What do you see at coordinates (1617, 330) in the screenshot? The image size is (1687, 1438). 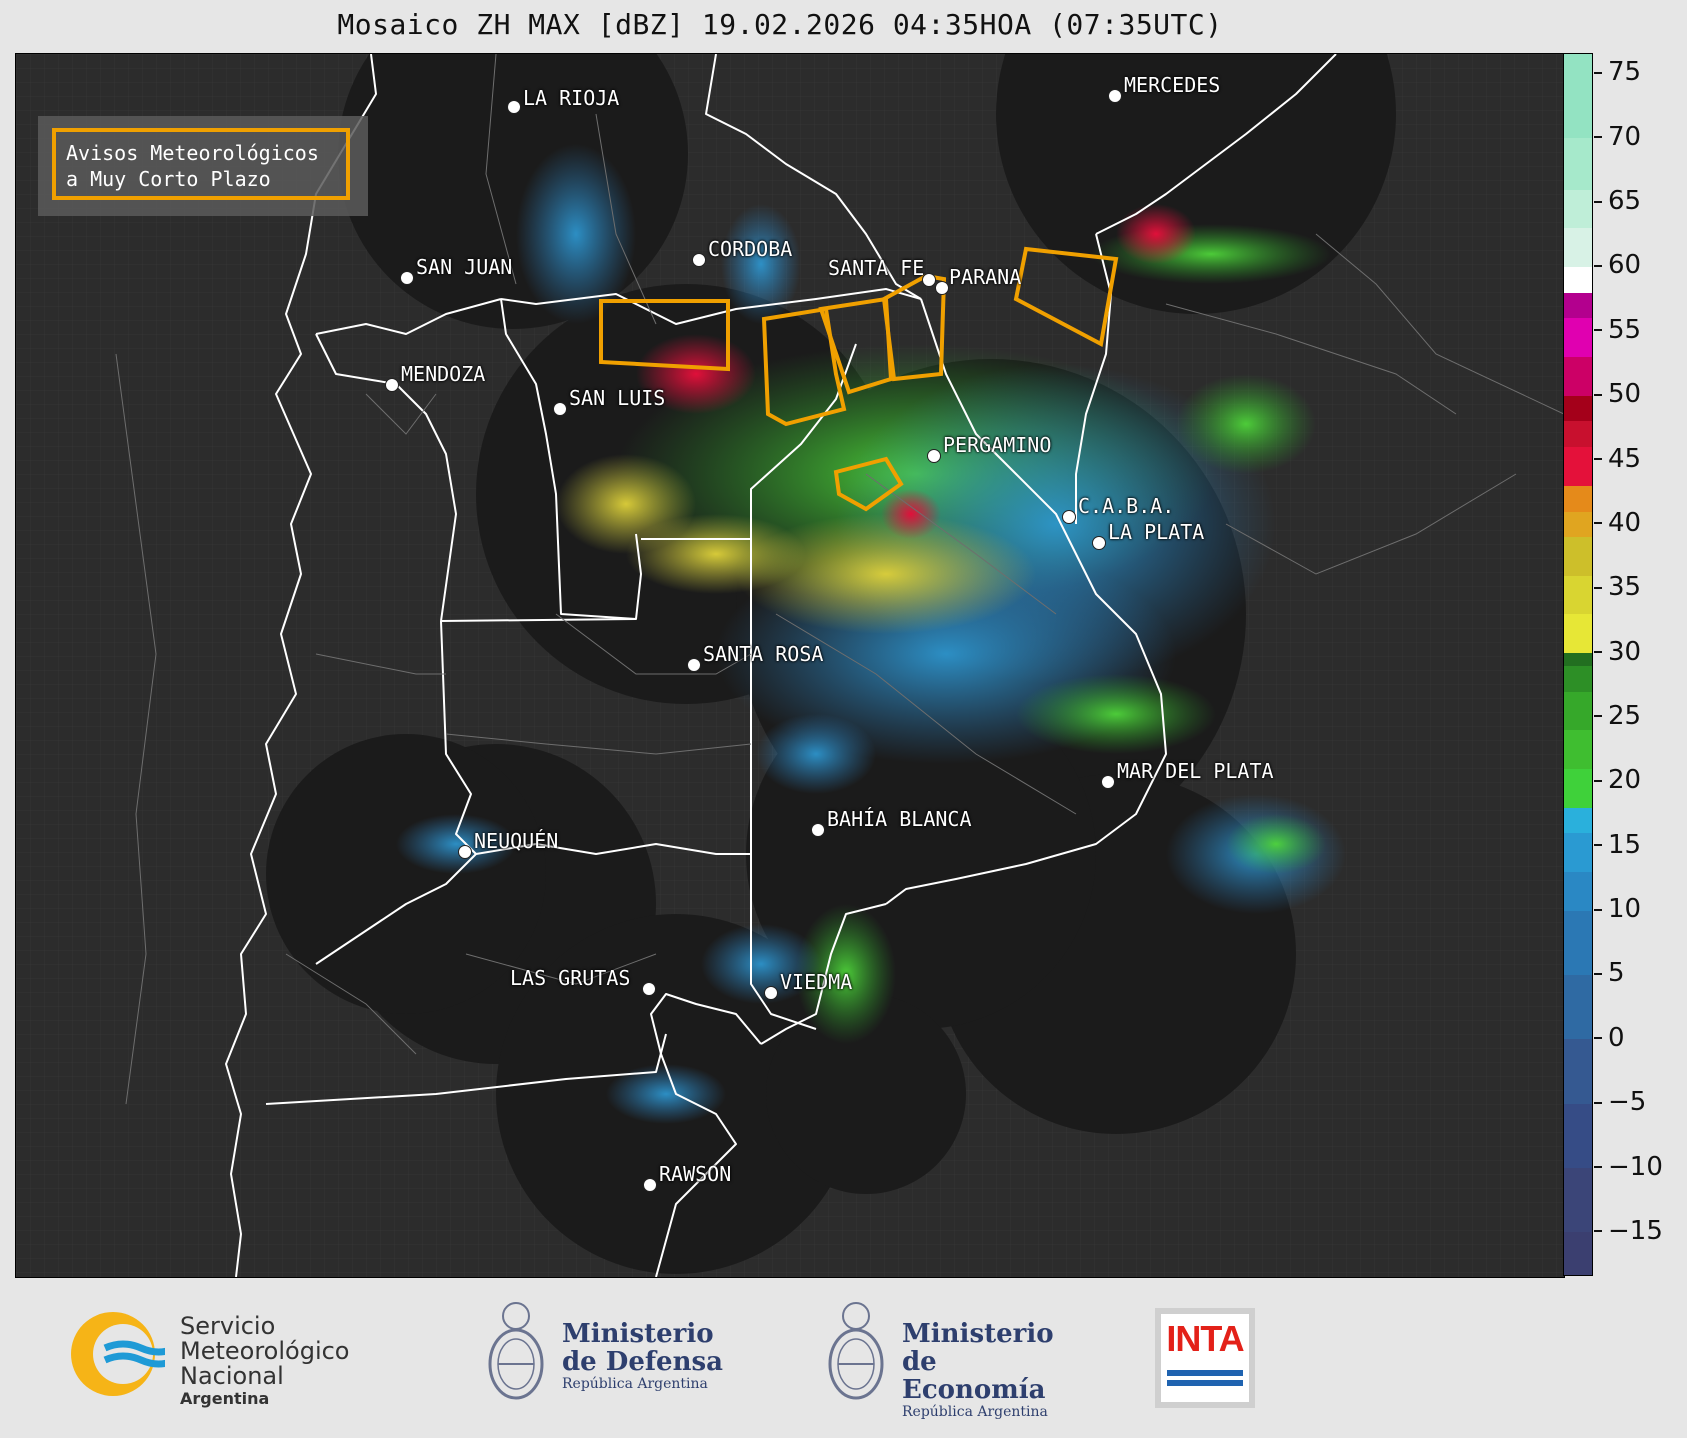 I see `colorbar-tick-label: 55` at bounding box center [1617, 330].